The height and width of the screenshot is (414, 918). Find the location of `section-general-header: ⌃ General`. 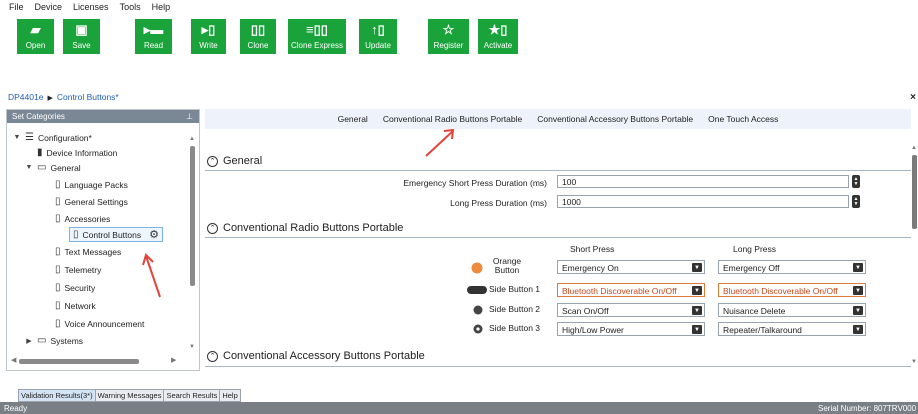

section-general-header: ⌃ General is located at coordinates (234, 161).